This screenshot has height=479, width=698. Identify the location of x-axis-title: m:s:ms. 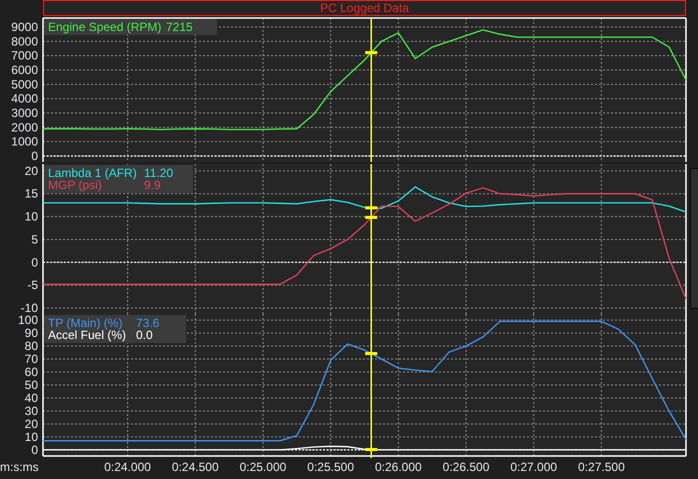
(19, 467).